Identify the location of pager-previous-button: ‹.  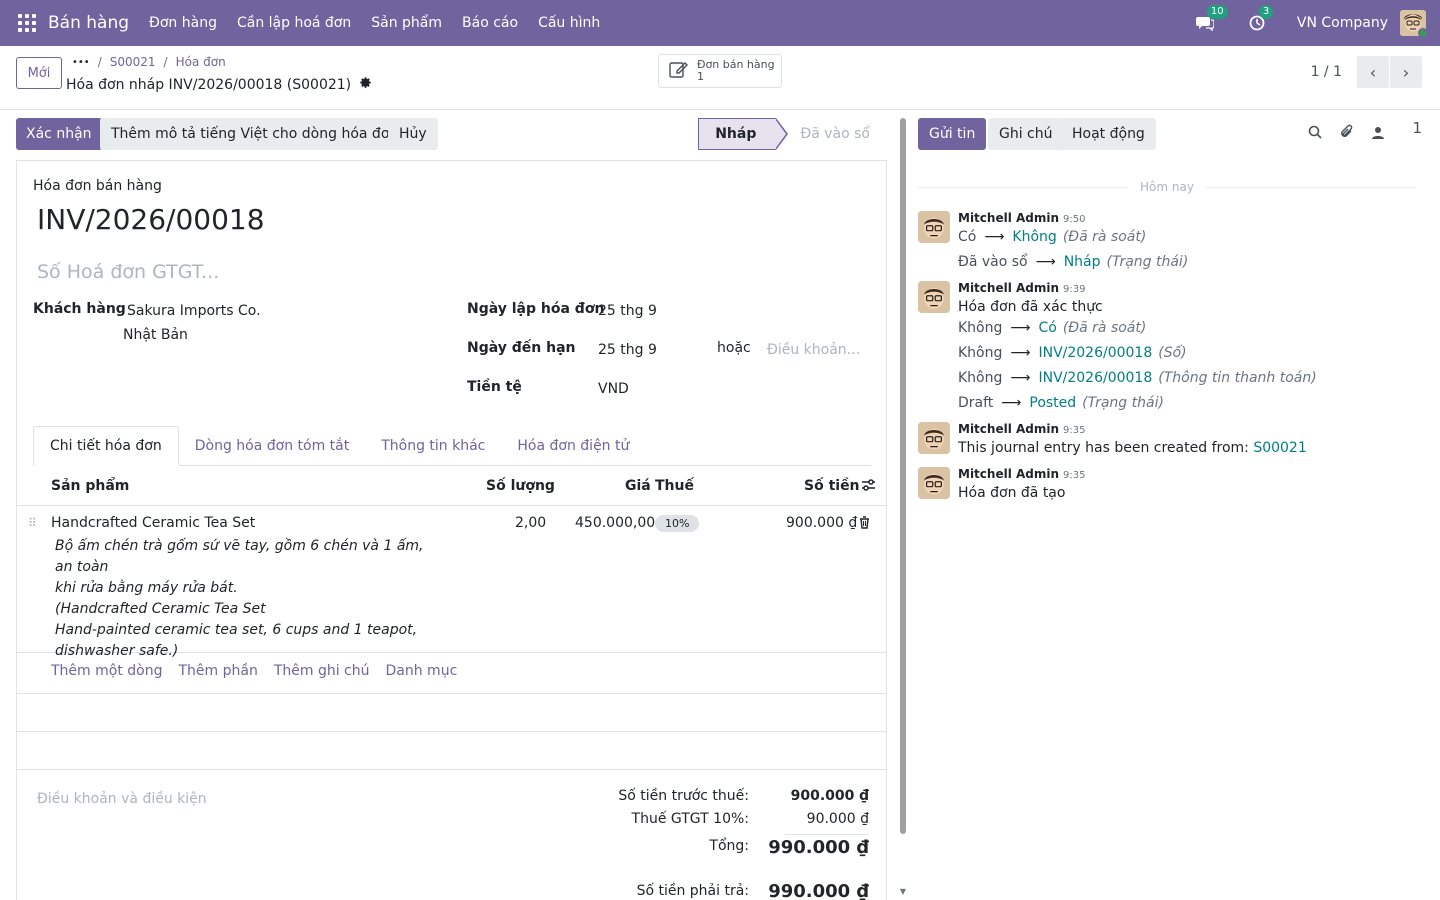
(1373, 72).